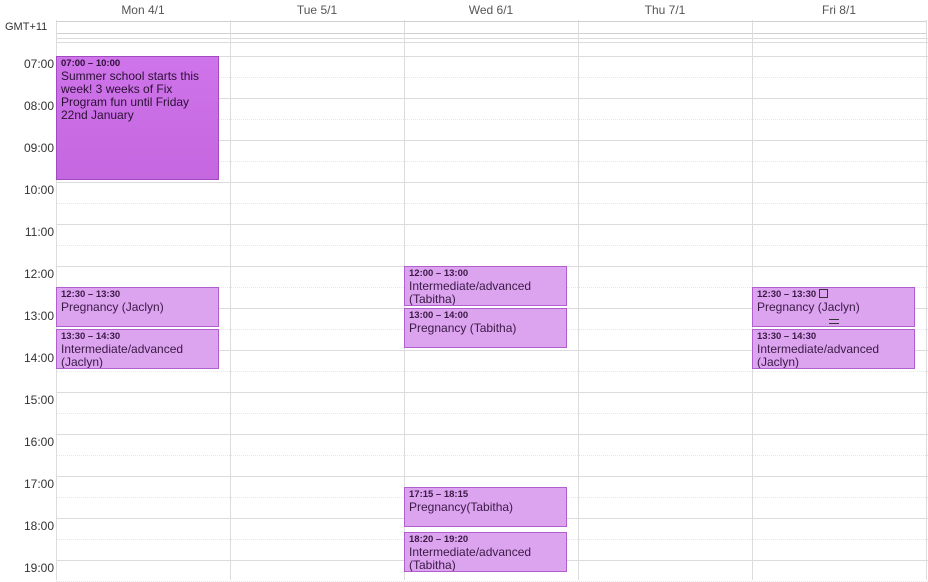  What do you see at coordinates (38, 442) in the screenshot?
I see `hour-label: 16:00` at bounding box center [38, 442].